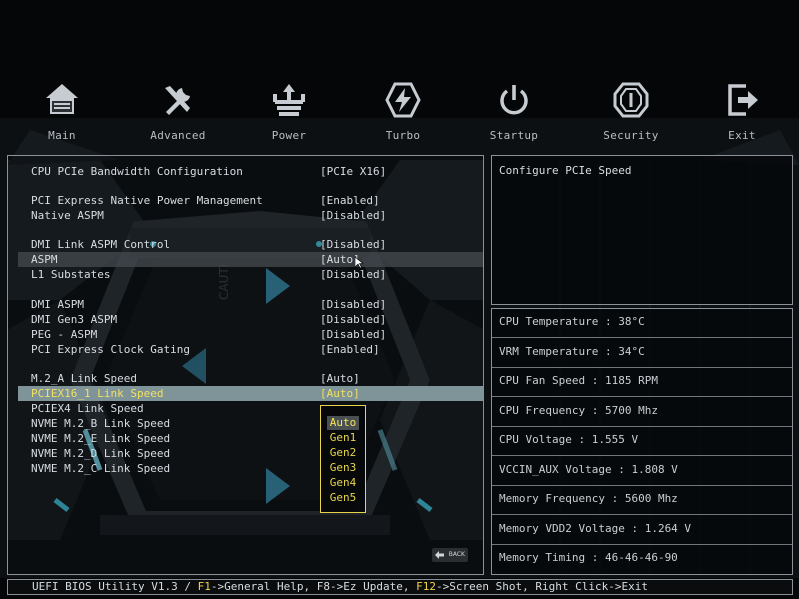 The image size is (799, 599). Describe the element at coordinates (572, 321) in the screenshot. I see `hw-text: CPU Temperature : 38°C` at that location.